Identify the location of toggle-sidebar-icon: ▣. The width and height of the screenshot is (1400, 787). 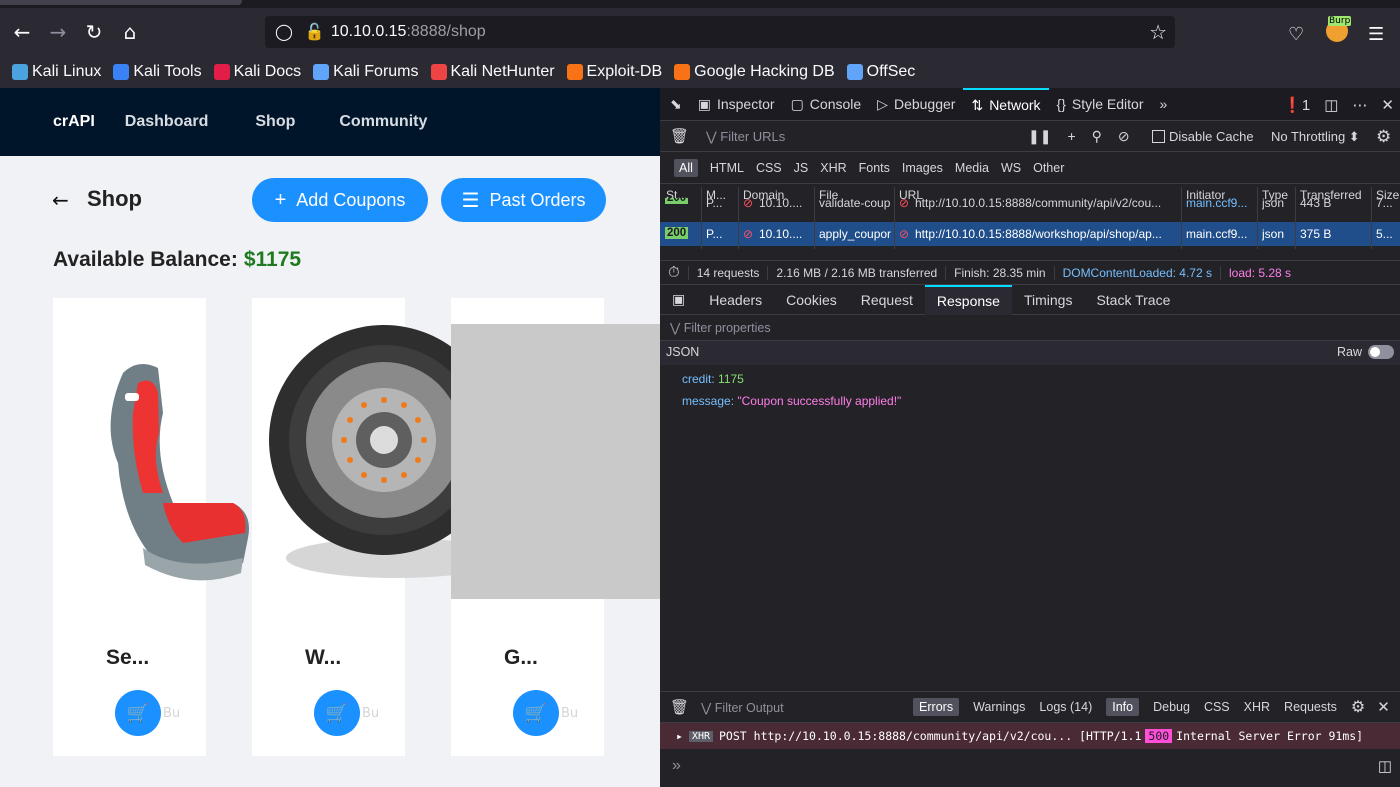
(678, 300).